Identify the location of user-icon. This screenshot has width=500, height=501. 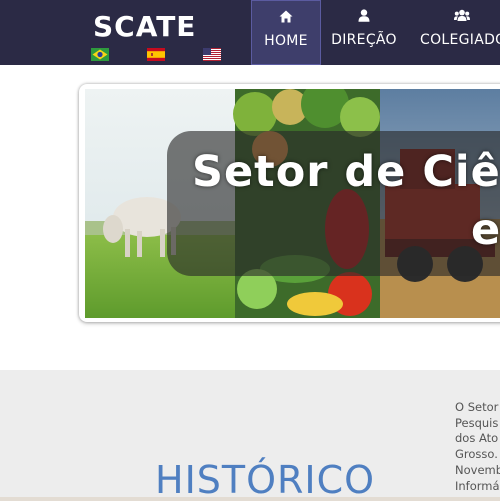
(364, 15).